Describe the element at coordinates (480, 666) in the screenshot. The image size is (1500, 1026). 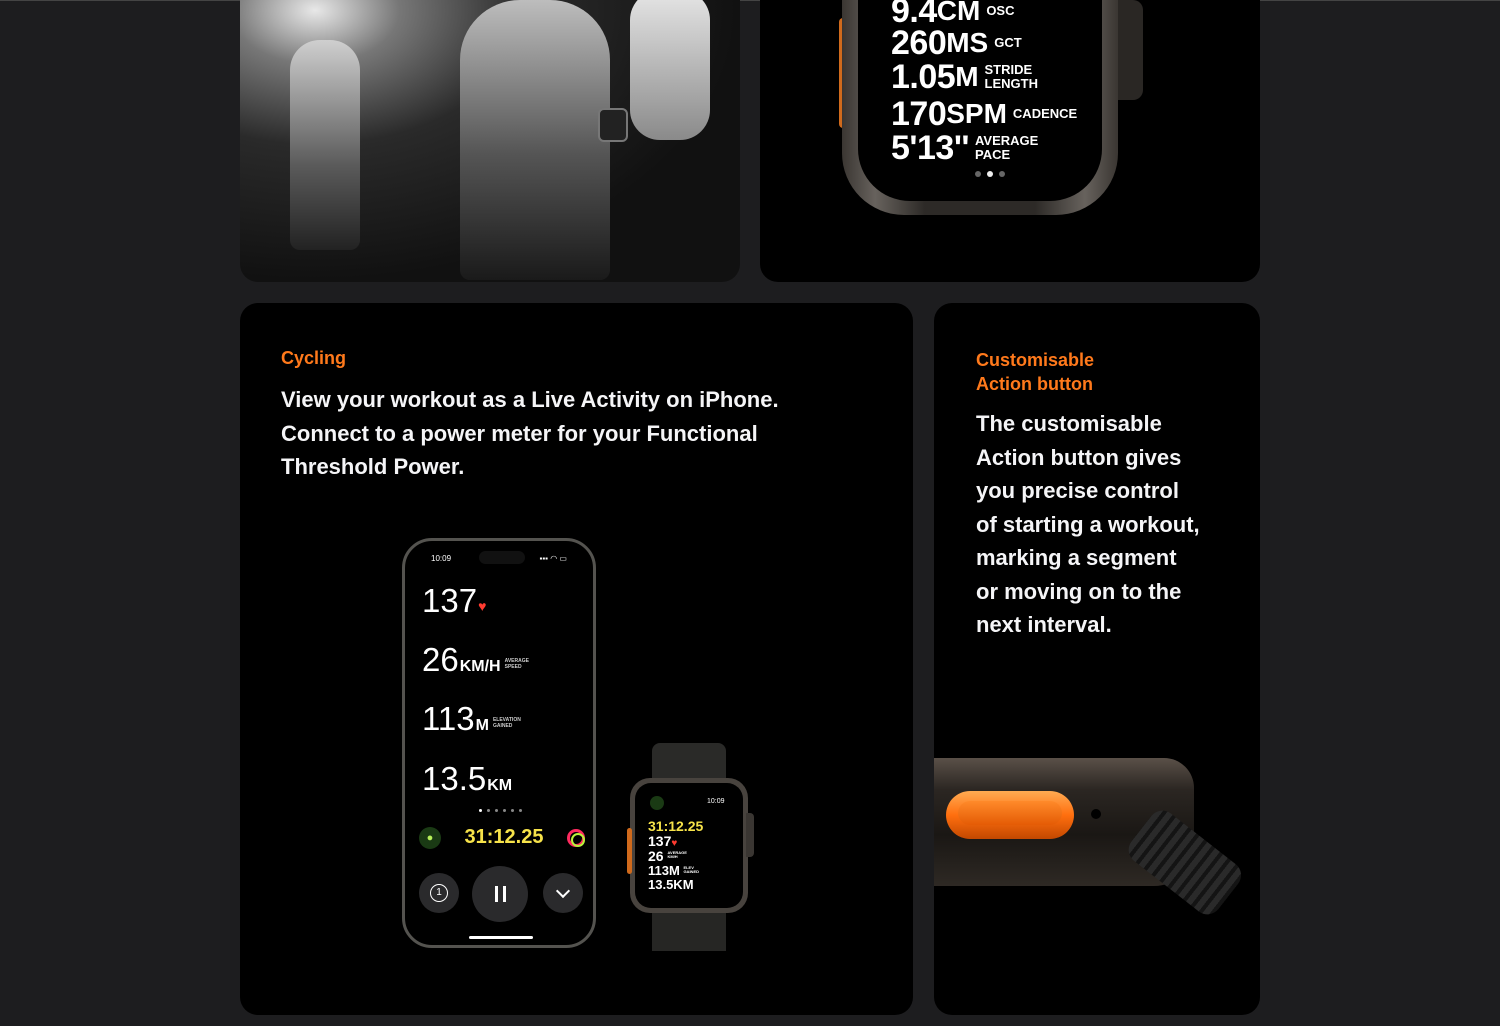
I see `metric-unit: KM/H` at that location.